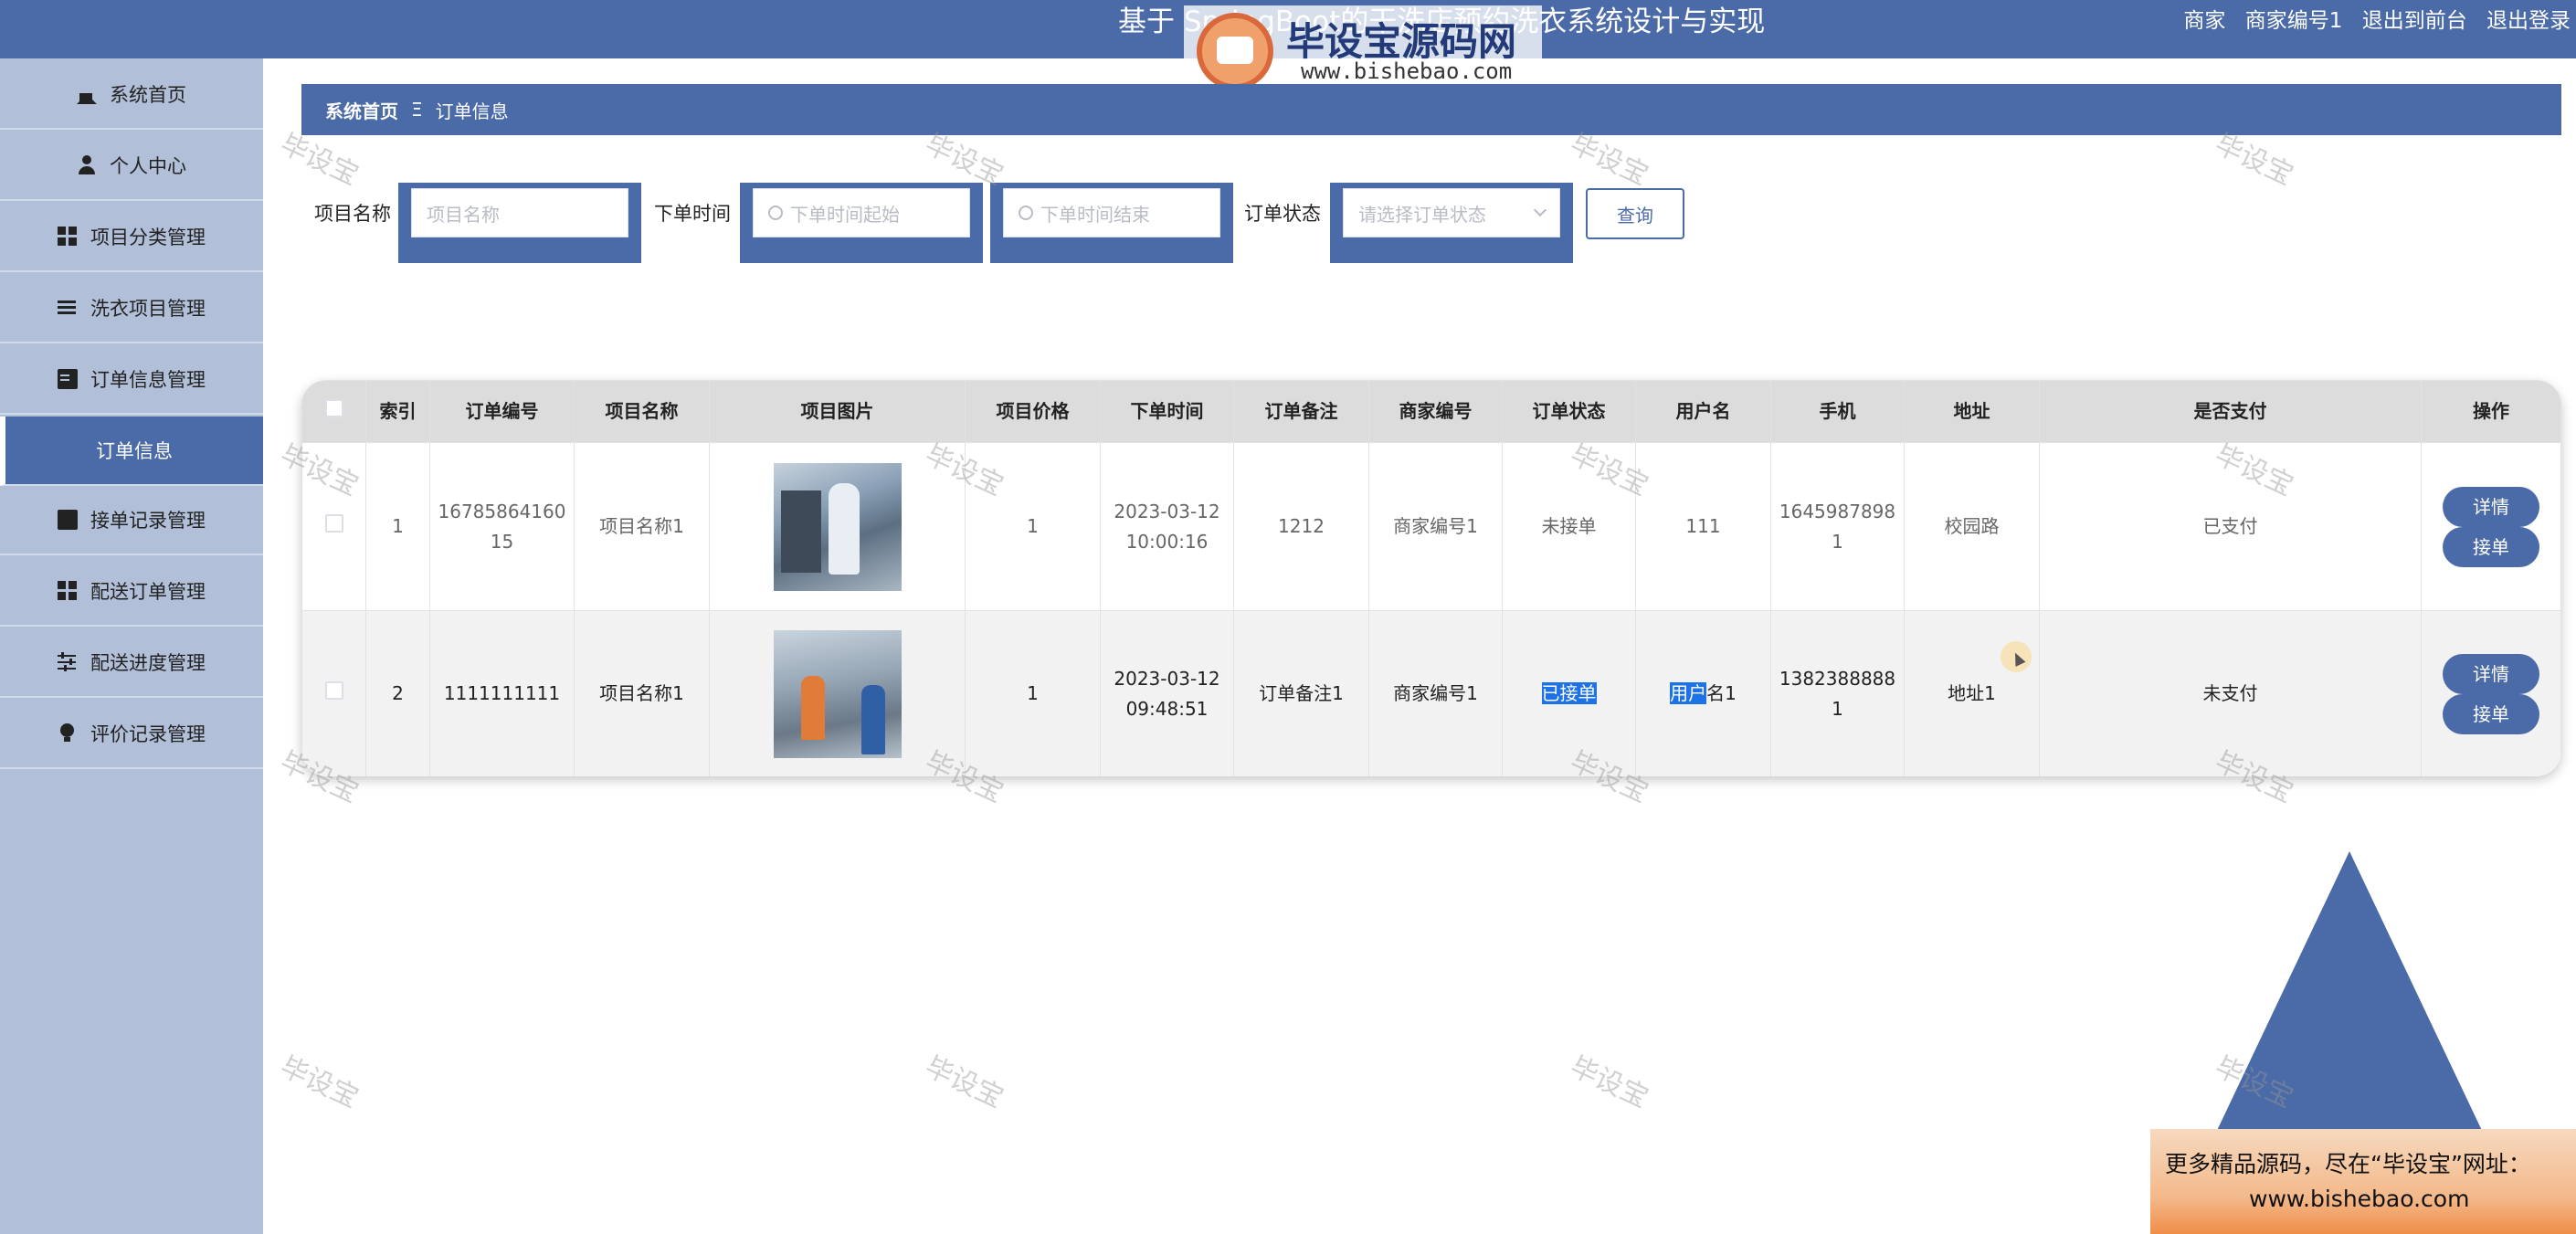  I want to click on project-name-label: 项目名称, so click(352, 214).